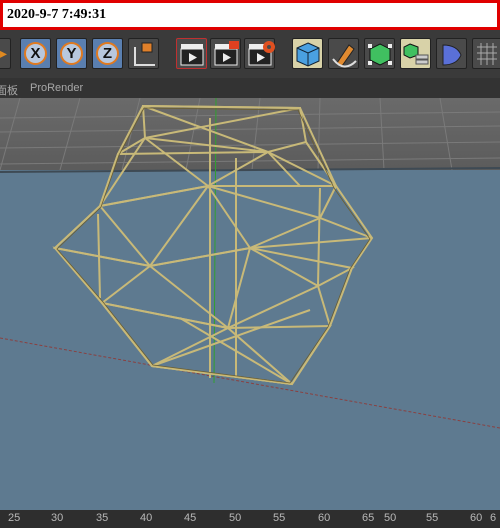 This screenshot has height=528, width=500. What do you see at coordinates (146, 518) in the screenshot?
I see `ruler-tick: 40` at bounding box center [146, 518].